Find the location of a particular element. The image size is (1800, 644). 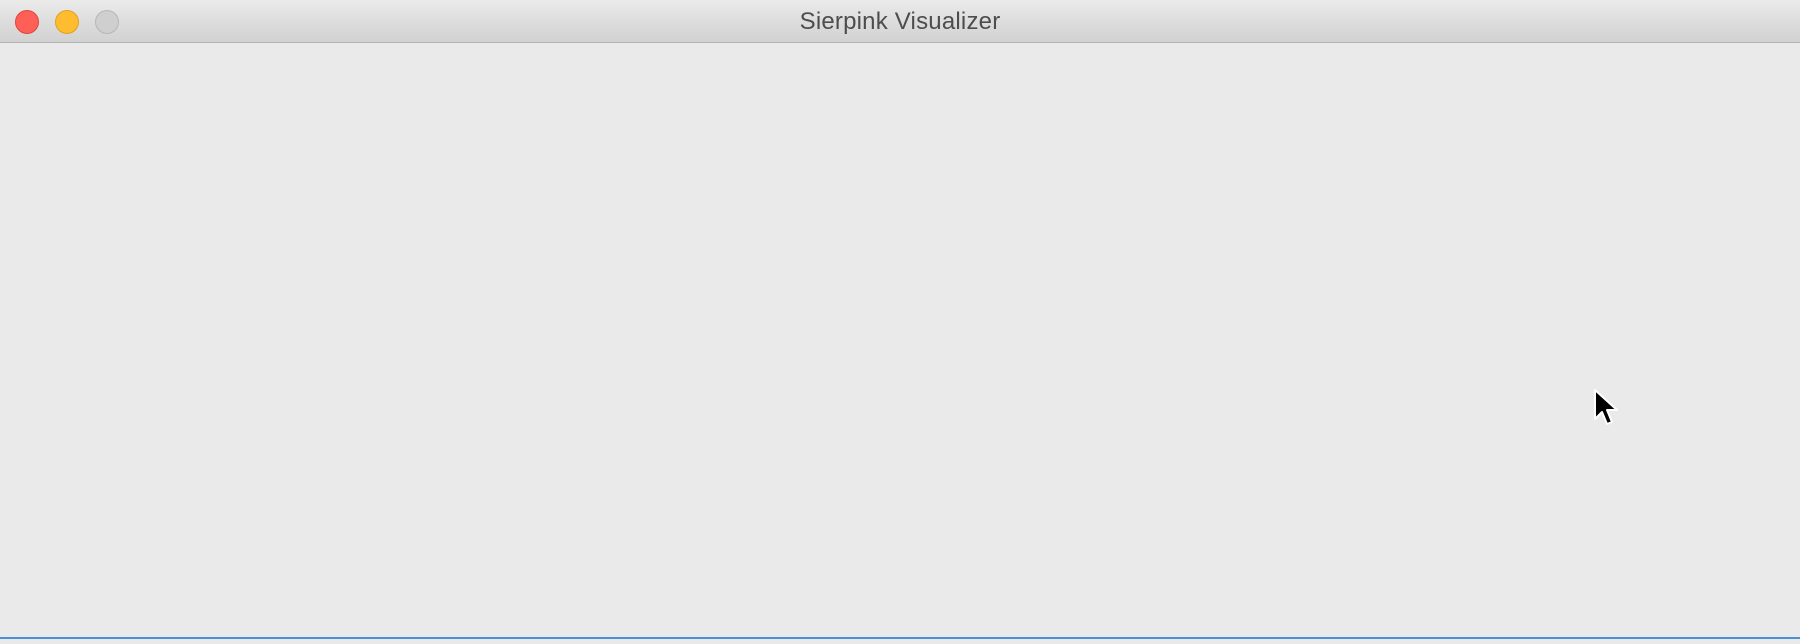

mouse-pointer-icon is located at coordinates (1606, 407).